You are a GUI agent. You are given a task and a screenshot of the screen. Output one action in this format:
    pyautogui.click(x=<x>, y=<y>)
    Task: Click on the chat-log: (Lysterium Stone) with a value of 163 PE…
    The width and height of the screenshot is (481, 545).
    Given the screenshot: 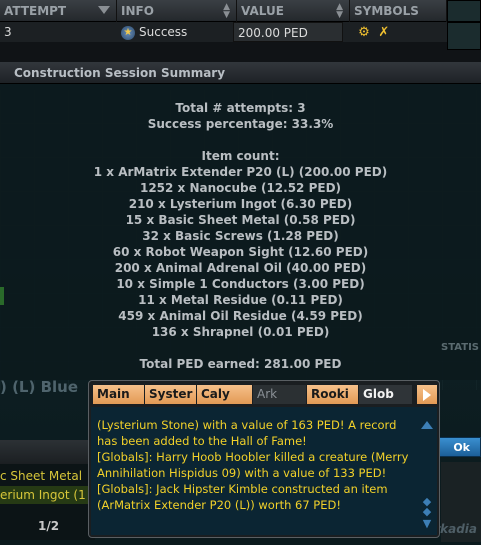 What is the action you would take?
    pyautogui.click(x=256, y=465)
    